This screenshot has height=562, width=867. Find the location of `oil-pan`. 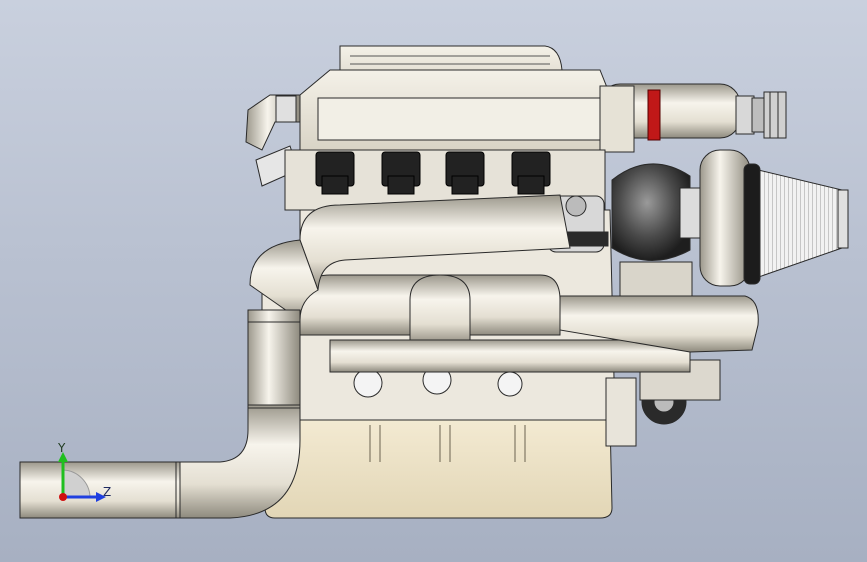

oil-pan is located at coordinates (438, 469).